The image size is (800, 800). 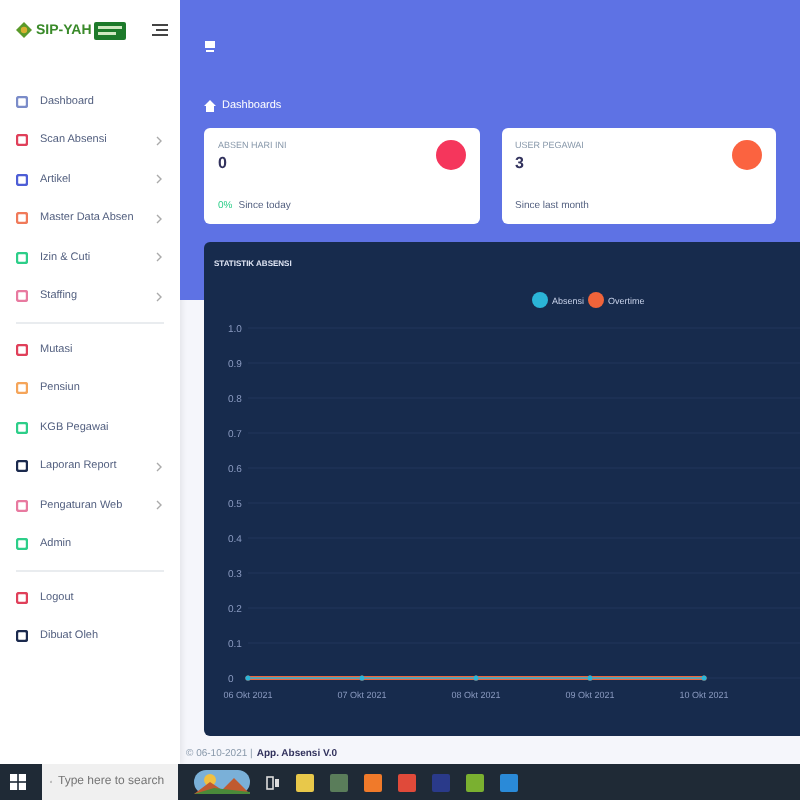 I want to click on task-view-icon, so click(x=273, y=782).